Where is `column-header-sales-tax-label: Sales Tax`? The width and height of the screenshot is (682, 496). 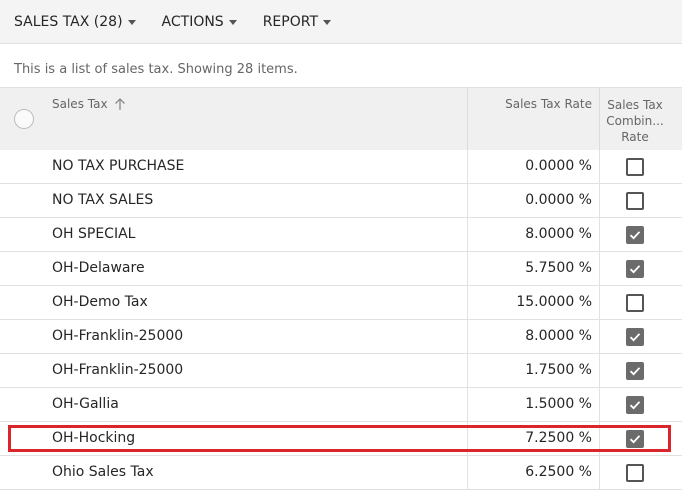
column-header-sales-tax-label: Sales Tax is located at coordinates (80, 104).